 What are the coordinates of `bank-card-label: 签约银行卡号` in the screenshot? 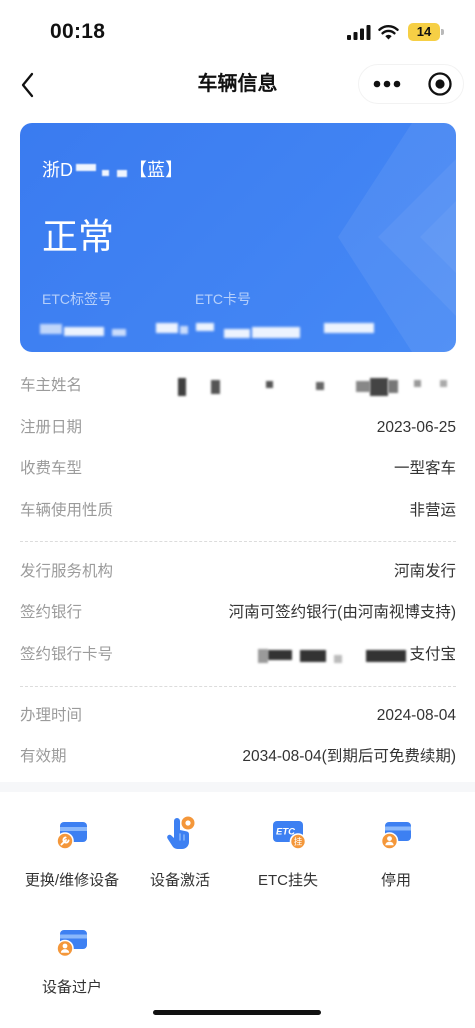 It's located at (67, 654).